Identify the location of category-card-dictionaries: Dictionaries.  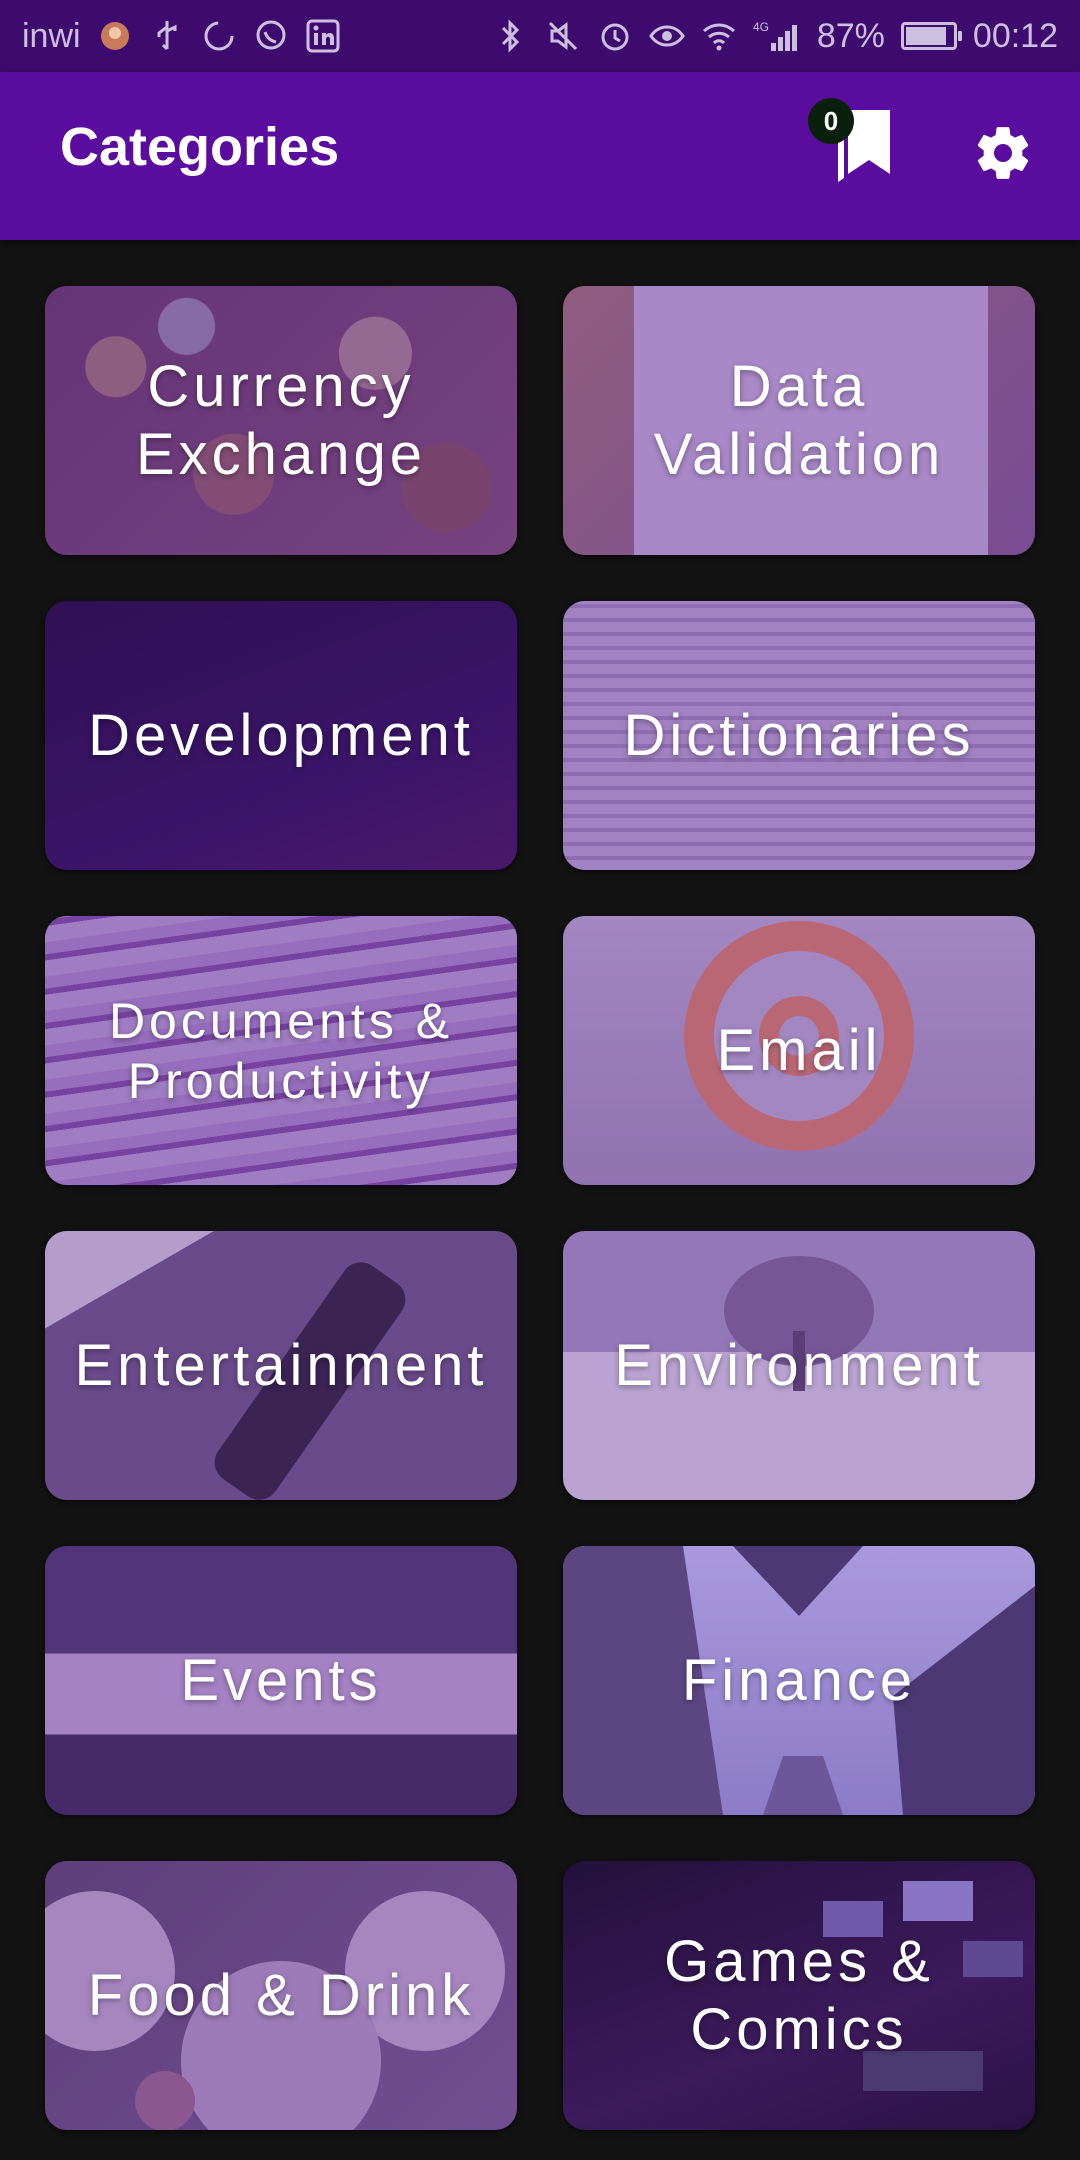
(799, 735).